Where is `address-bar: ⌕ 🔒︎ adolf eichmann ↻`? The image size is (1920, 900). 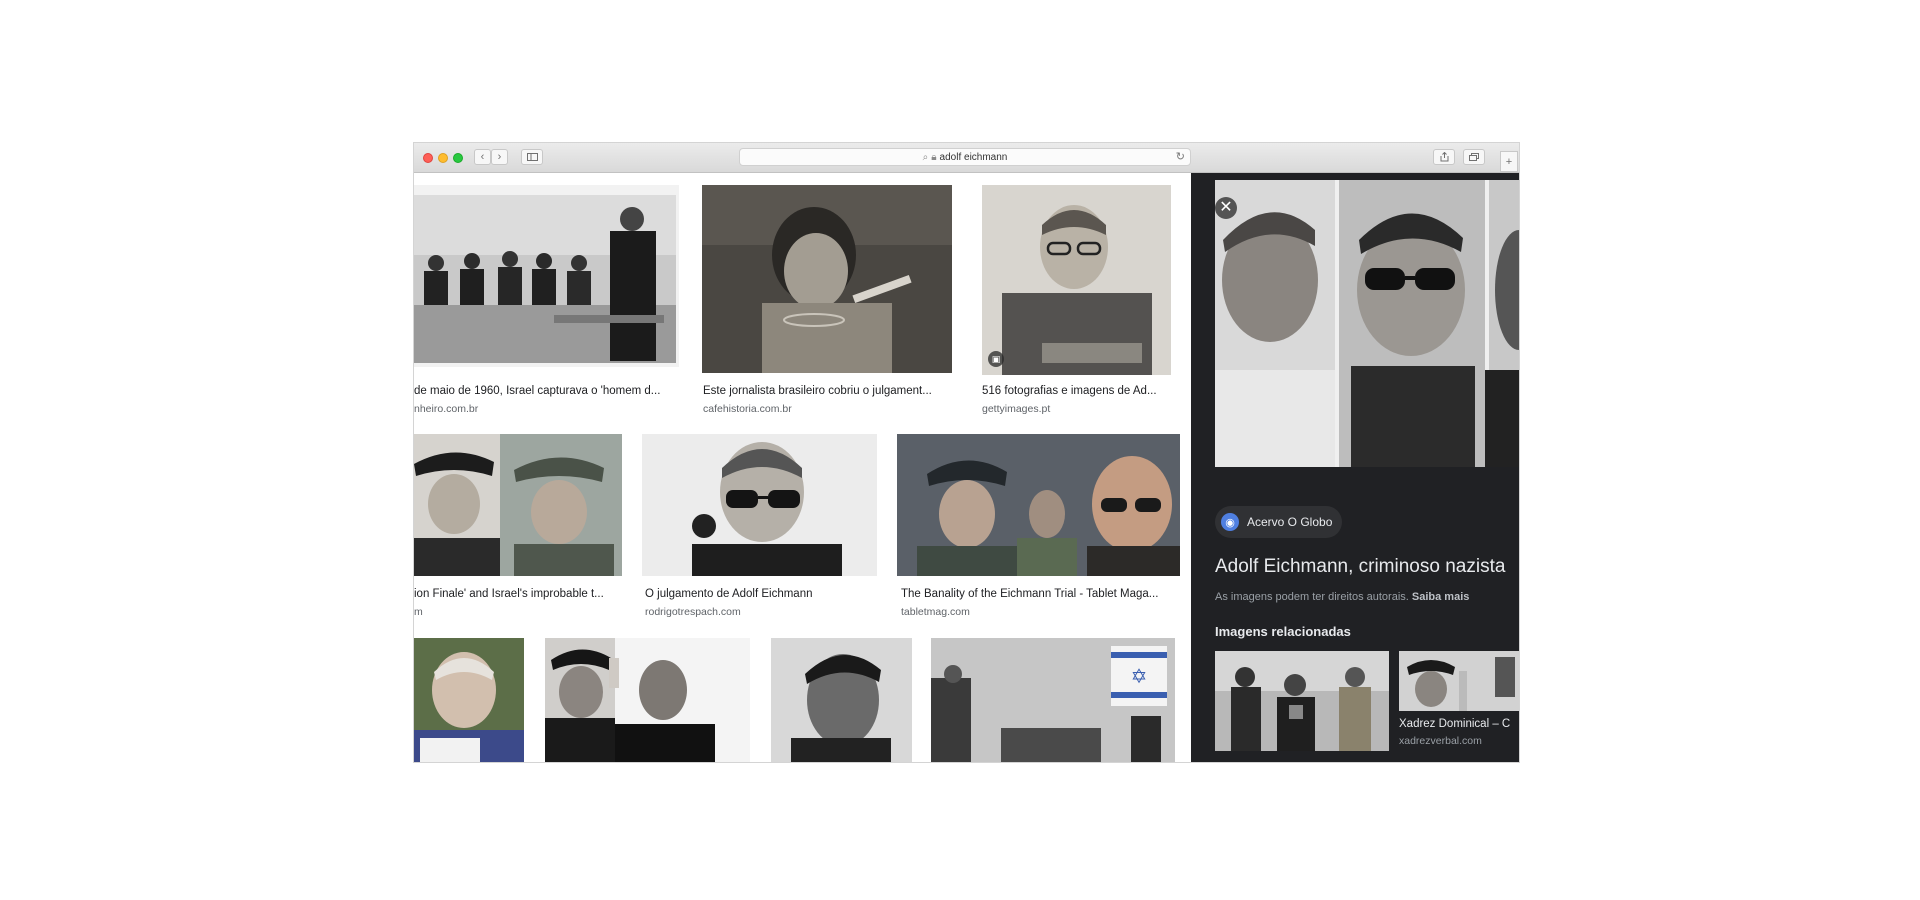
address-bar: ⌕ 🔒︎ adolf eichmann ↻ is located at coordinates (965, 157).